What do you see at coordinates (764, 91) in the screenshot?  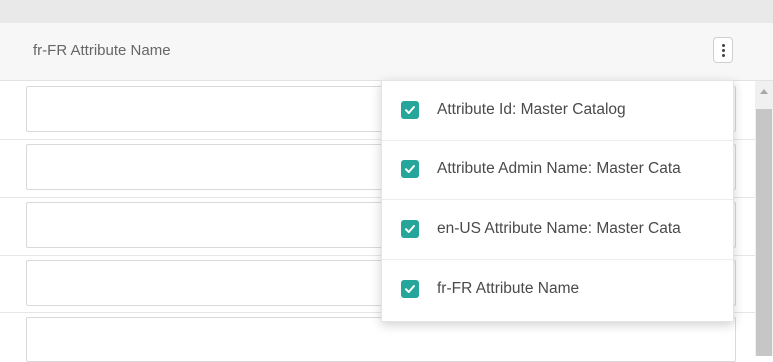 I see `scroll-up-arrow-icon` at bounding box center [764, 91].